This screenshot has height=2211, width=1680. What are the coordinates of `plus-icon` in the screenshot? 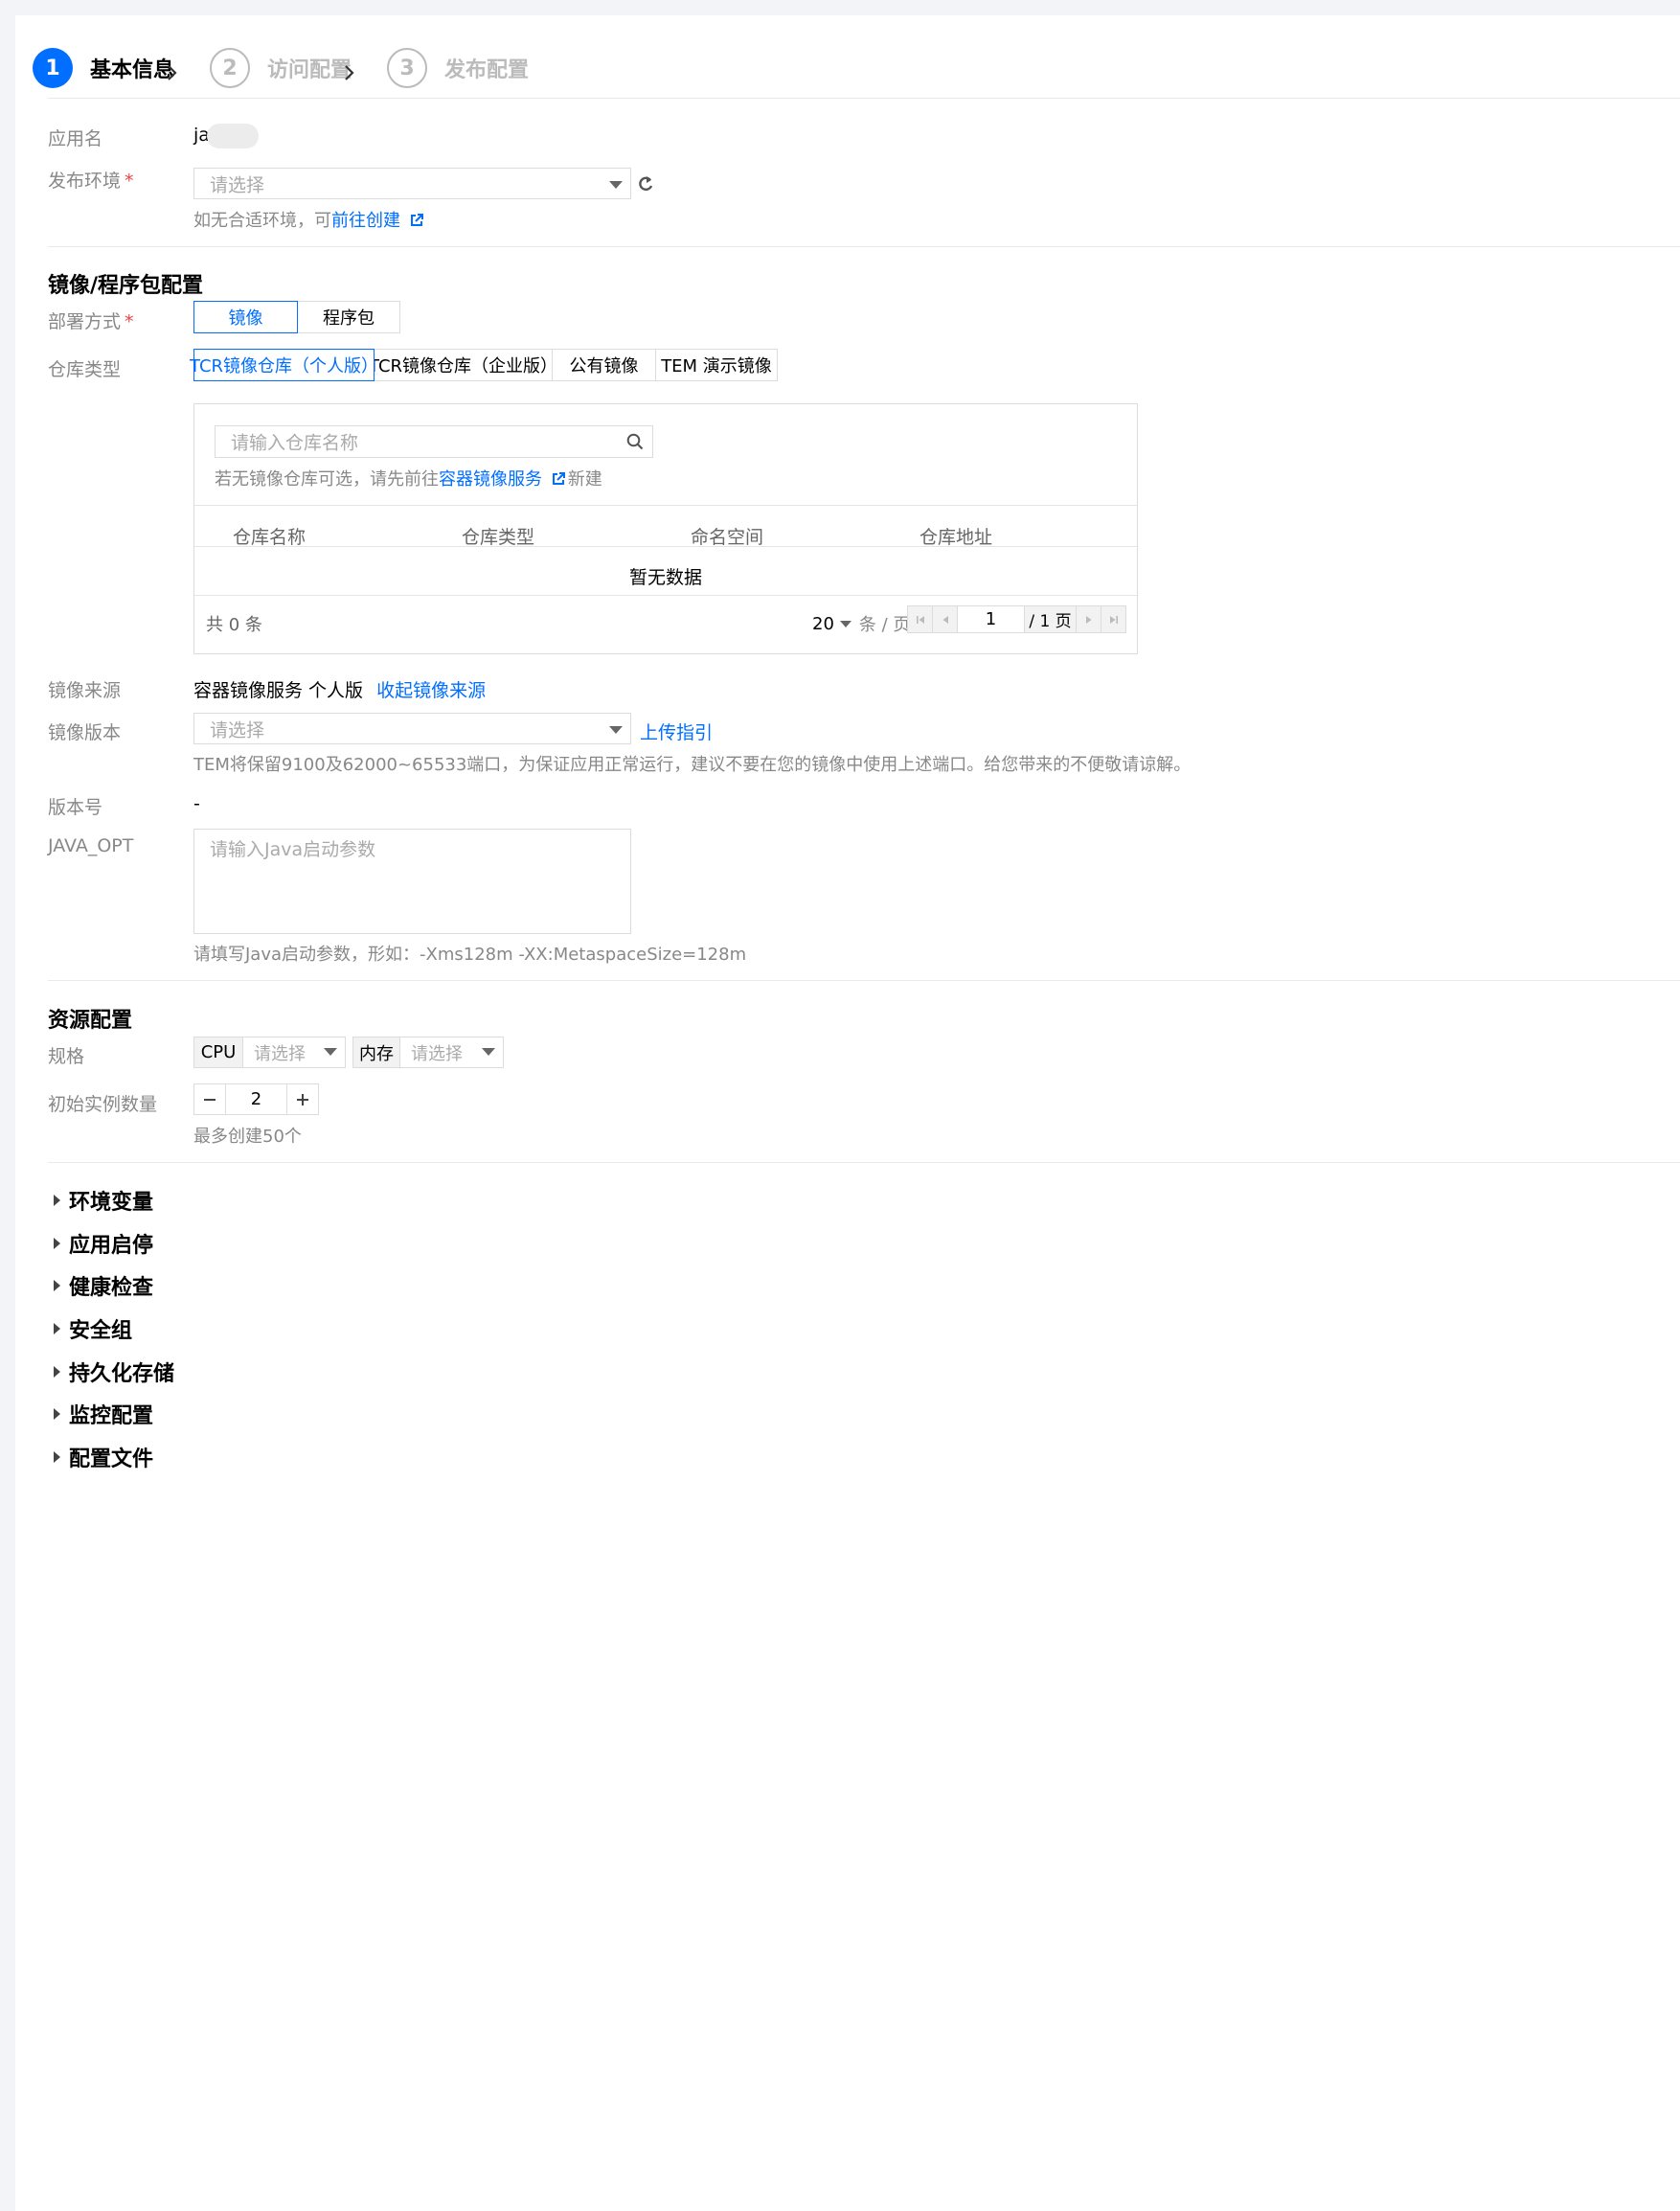 It's located at (302, 1099).